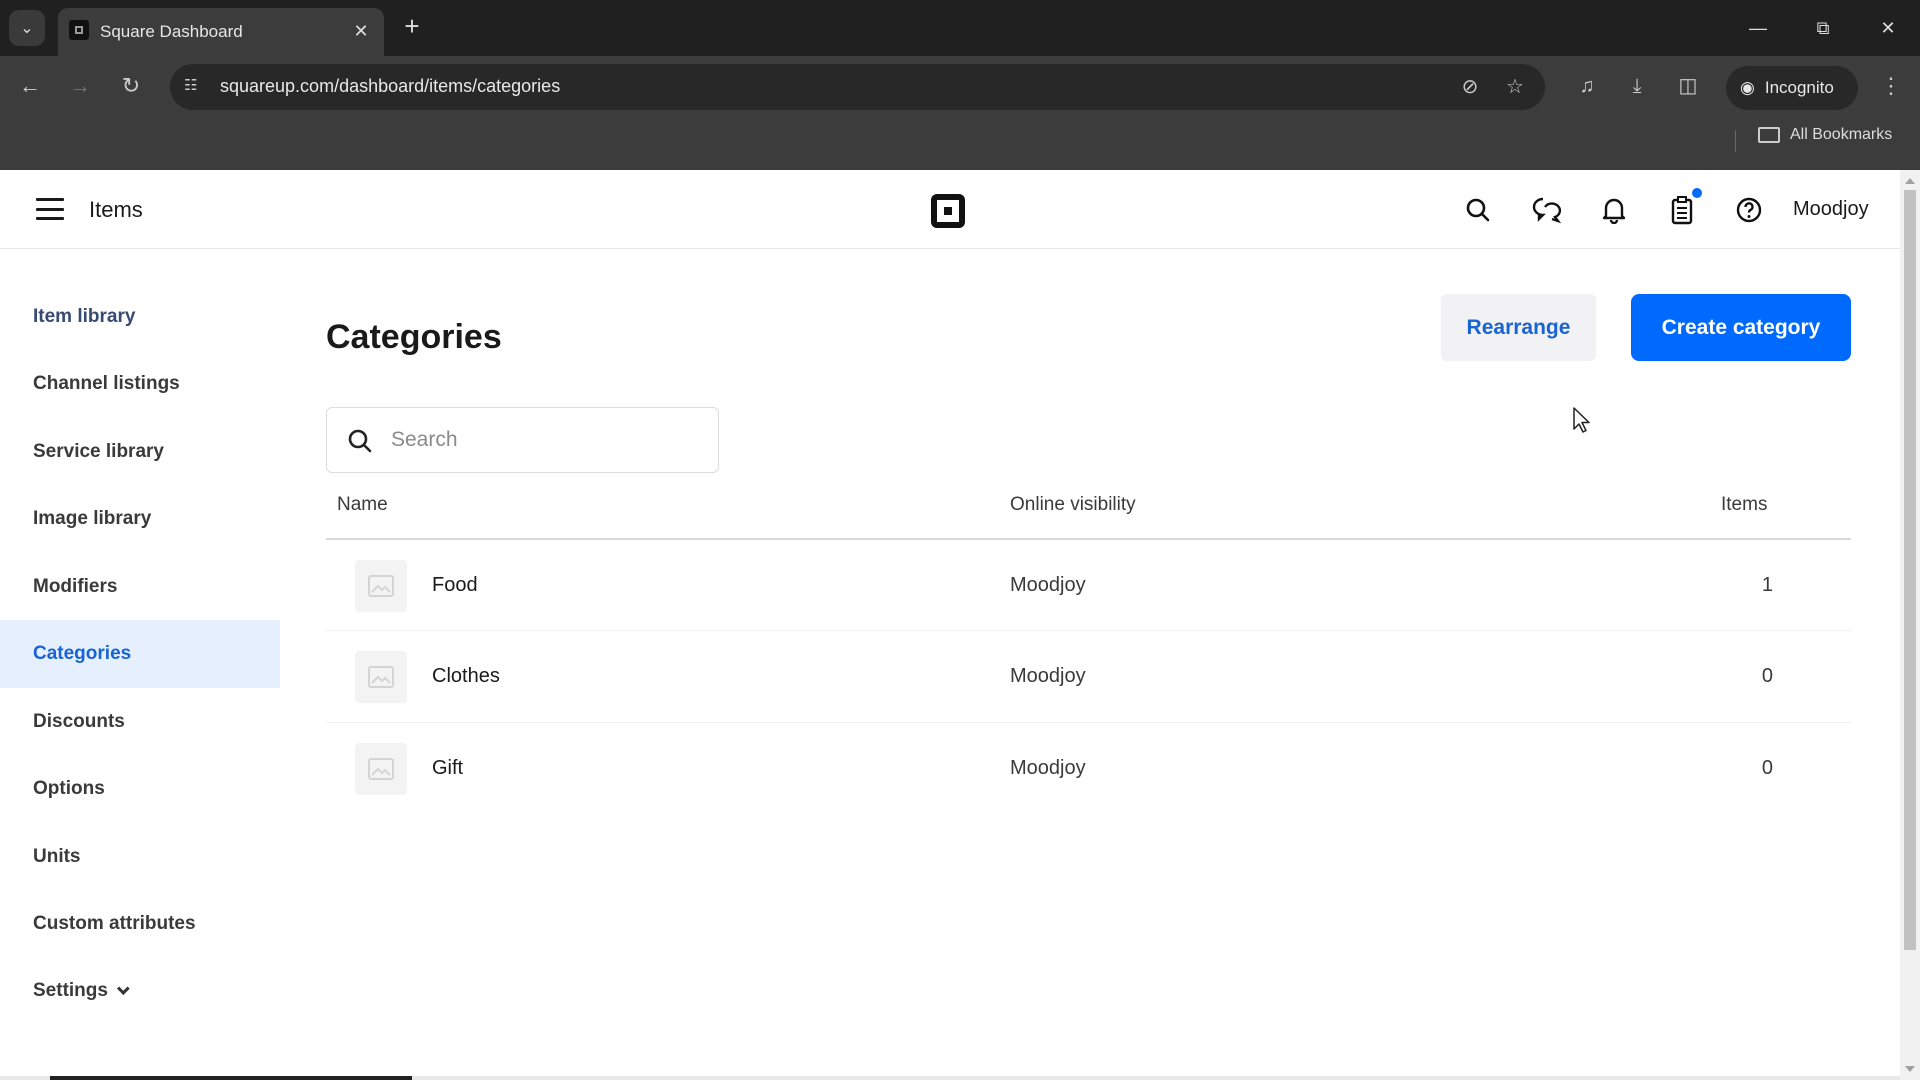 Image resolution: width=1920 pixels, height=1080 pixels. I want to click on chevron-down-icon: ⌄, so click(27, 28).